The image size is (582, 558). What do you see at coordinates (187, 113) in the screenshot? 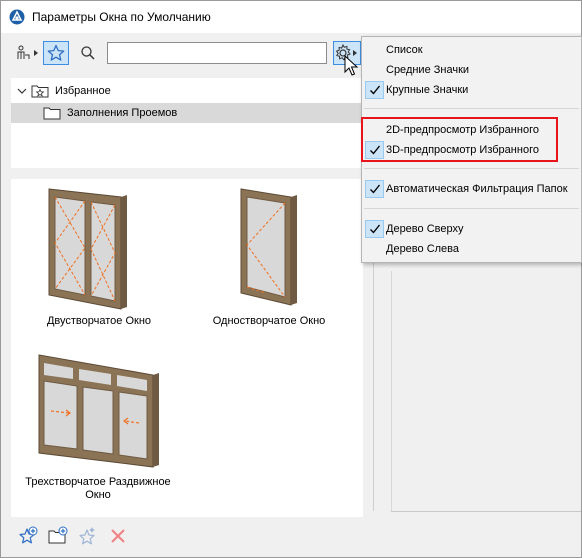
I see `tree-item-openings: Заполнения Проемов` at bounding box center [187, 113].